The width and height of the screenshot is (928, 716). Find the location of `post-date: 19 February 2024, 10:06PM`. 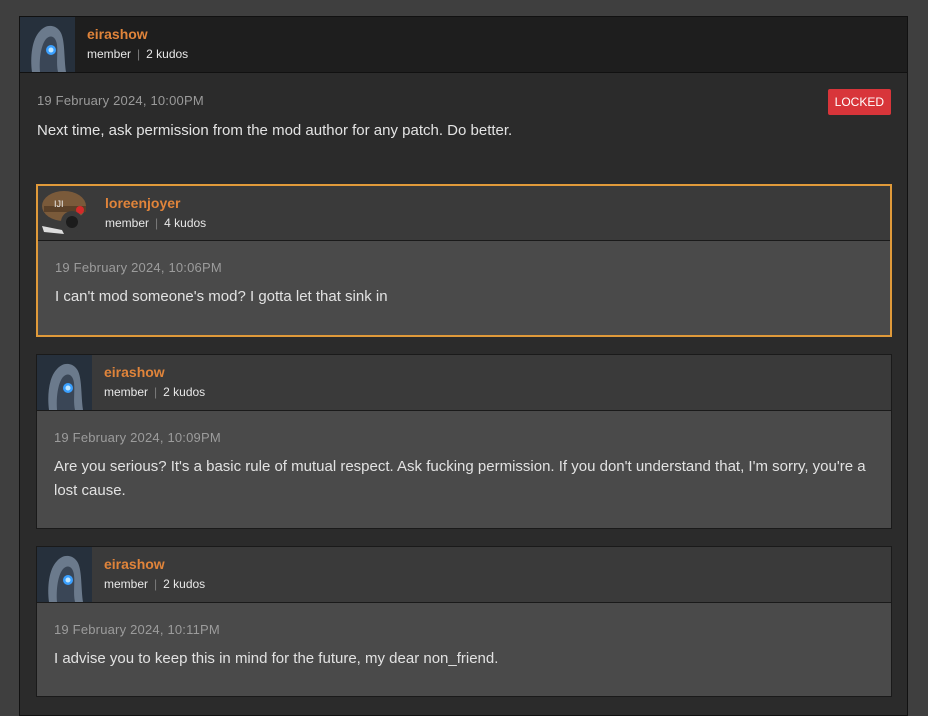

post-date: 19 February 2024, 10:06PM is located at coordinates (138, 267).